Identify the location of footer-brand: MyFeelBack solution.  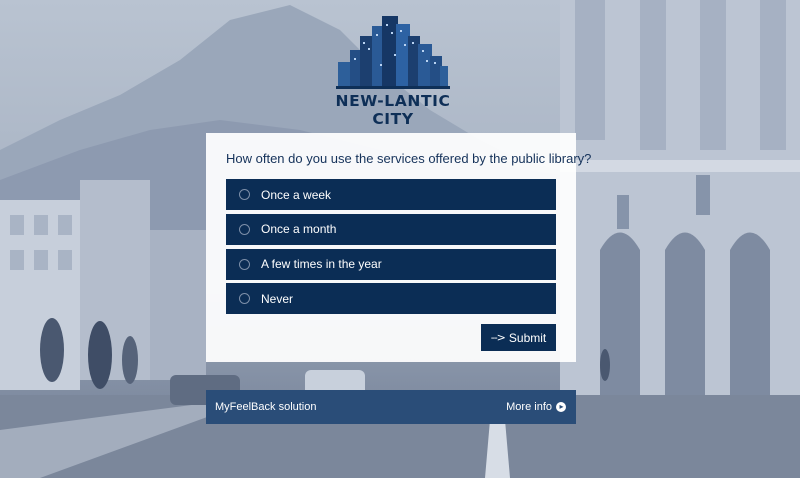
(266, 407).